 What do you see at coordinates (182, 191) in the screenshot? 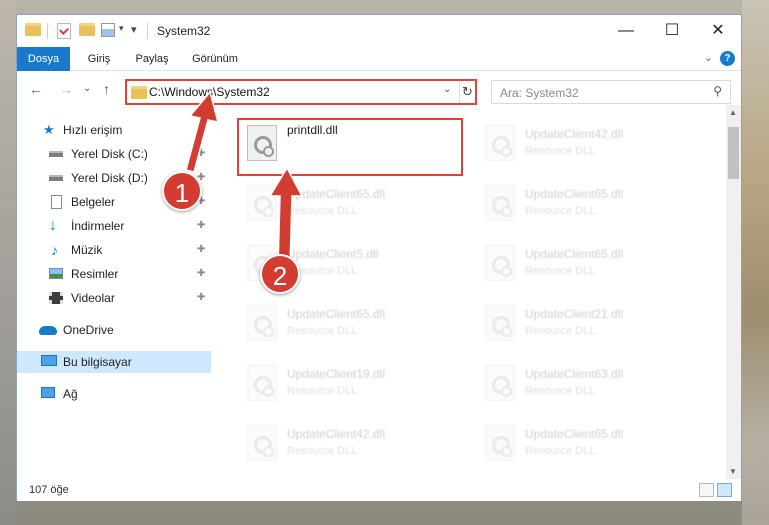
I see `step-1-marker: 1` at bounding box center [182, 191].